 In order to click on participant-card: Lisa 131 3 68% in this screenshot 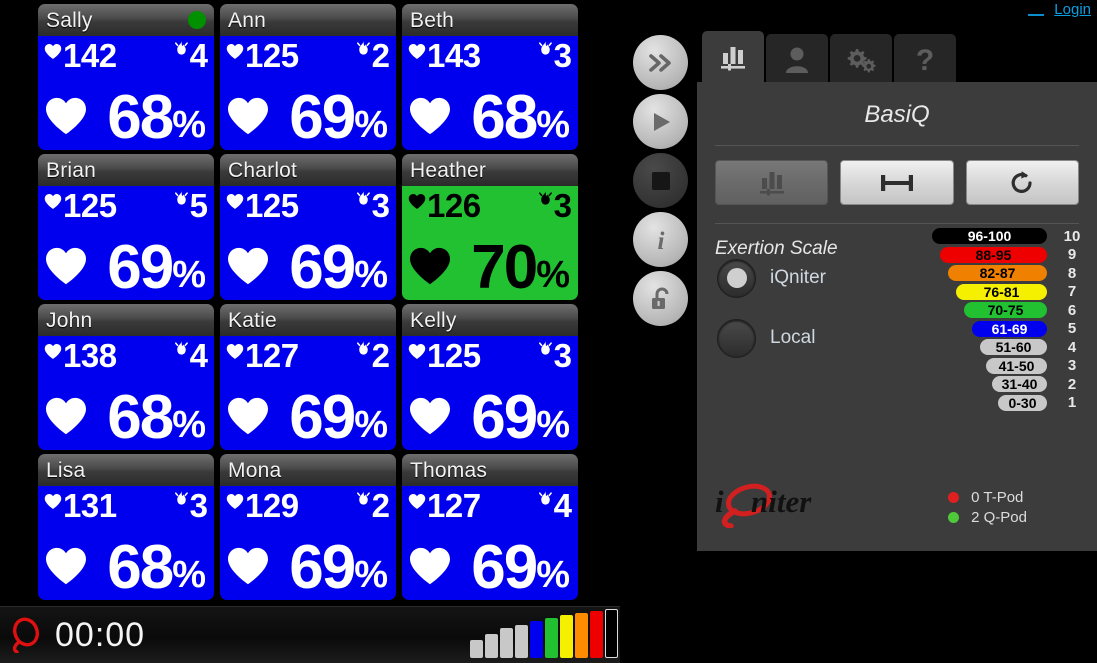, I will do `click(126, 527)`.